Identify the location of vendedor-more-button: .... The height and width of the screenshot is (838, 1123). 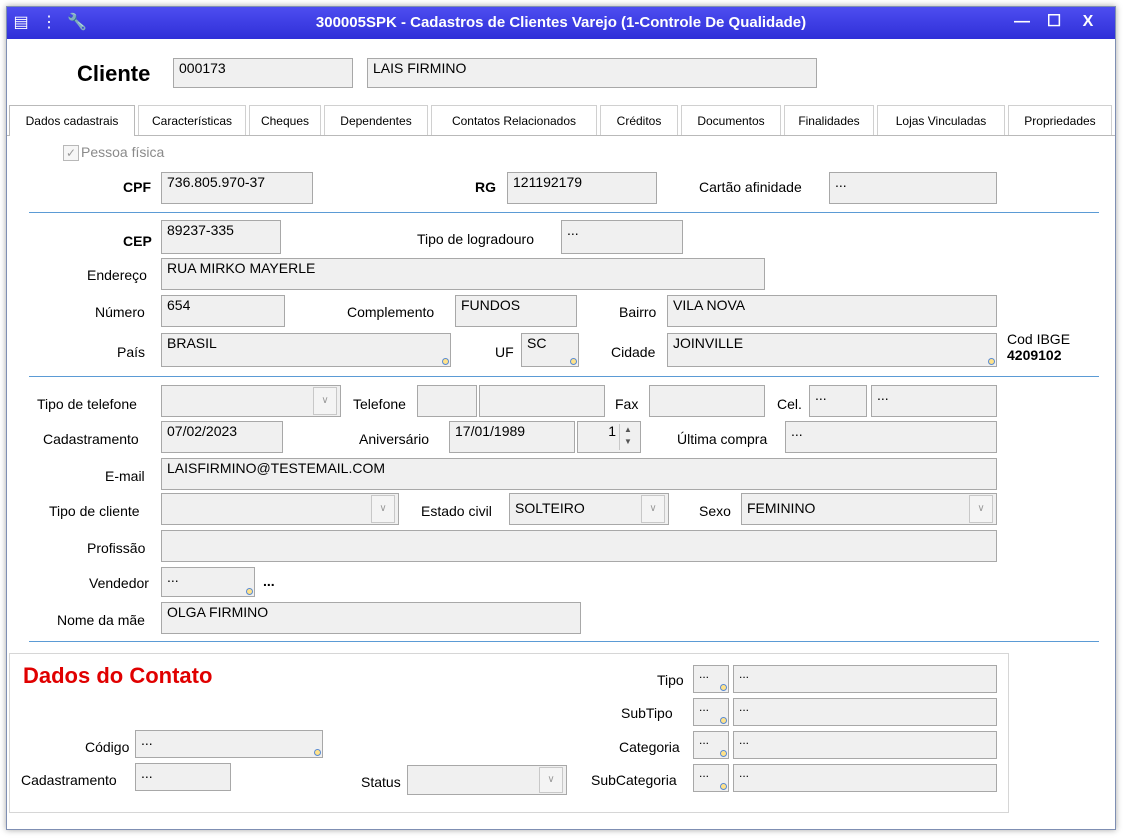
(269, 581).